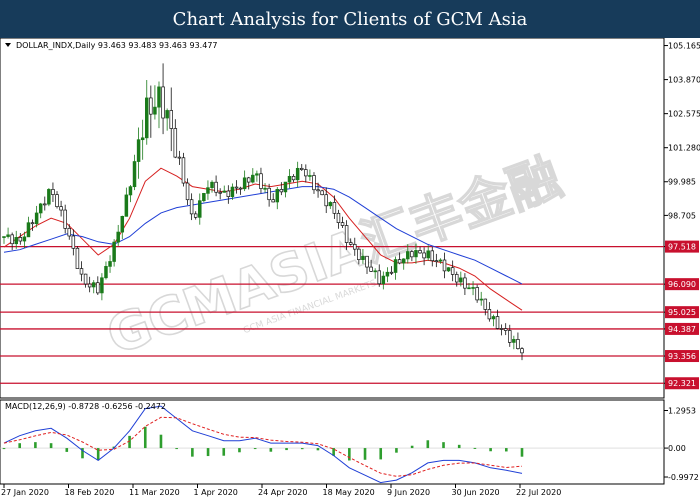 The image size is (700, 500). I want to click on price-tick-label: 97.518, so click(682, 247).